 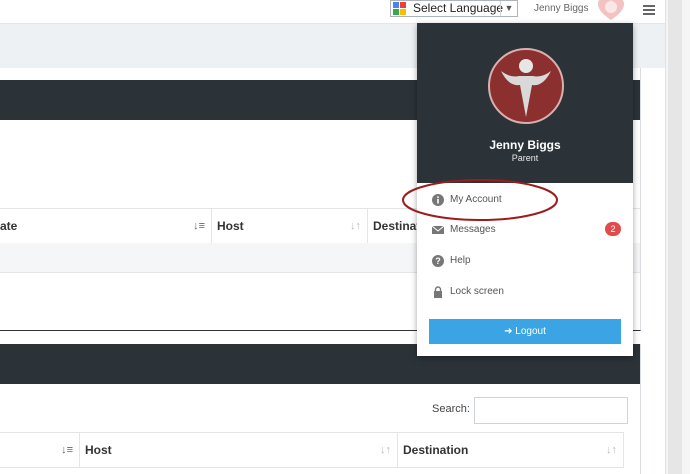 What do you see at coordinates (613, 229) in the screenshot?
I see `messages-count-badge: 2` at bounding box center [613, 229].